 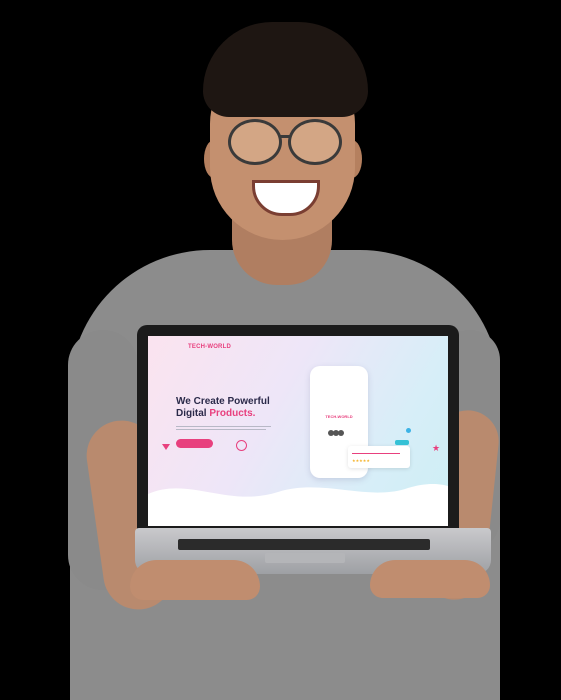 What do you see at coordinates (430, 579) in the screenshot?
I see `person-right-hand` at bounding box center [430, 579].